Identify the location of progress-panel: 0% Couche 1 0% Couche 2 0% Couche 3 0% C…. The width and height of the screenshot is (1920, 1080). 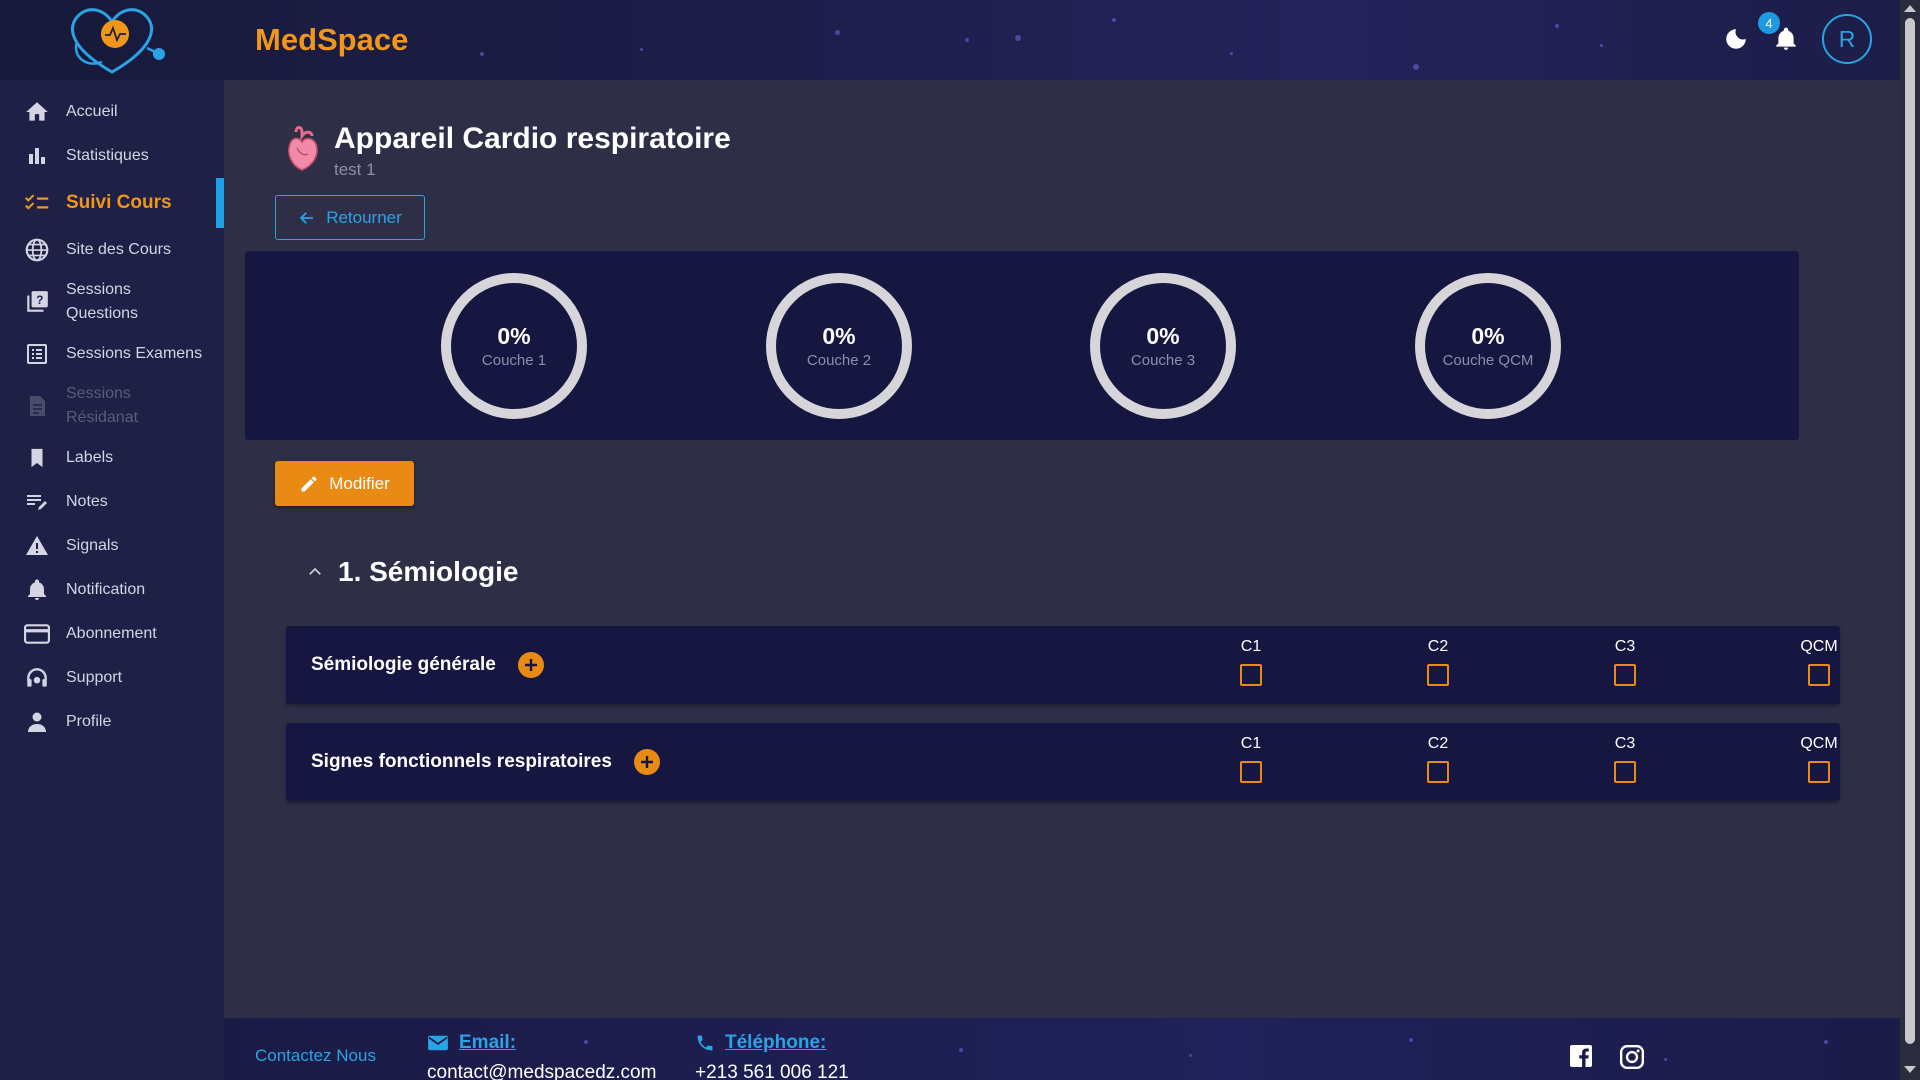
(1022, 345).